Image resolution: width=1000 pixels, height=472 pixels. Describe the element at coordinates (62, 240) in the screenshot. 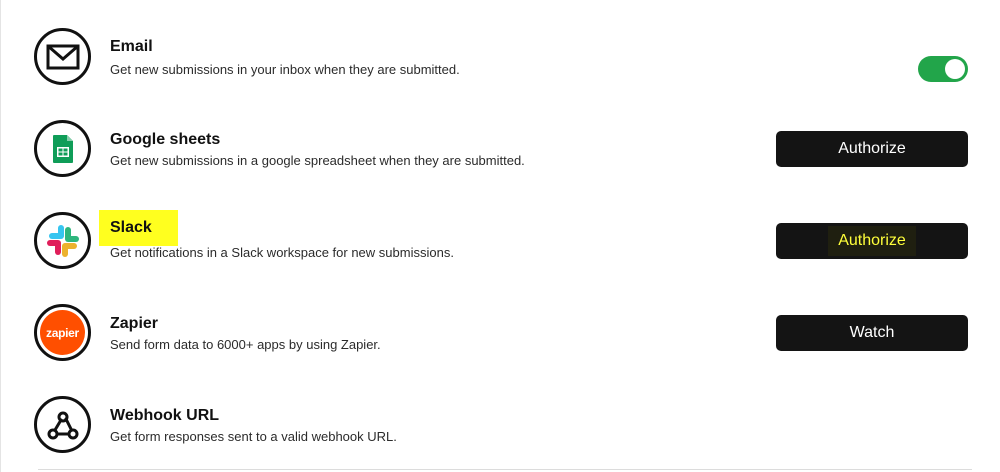

I see `slack-icon` at that location.